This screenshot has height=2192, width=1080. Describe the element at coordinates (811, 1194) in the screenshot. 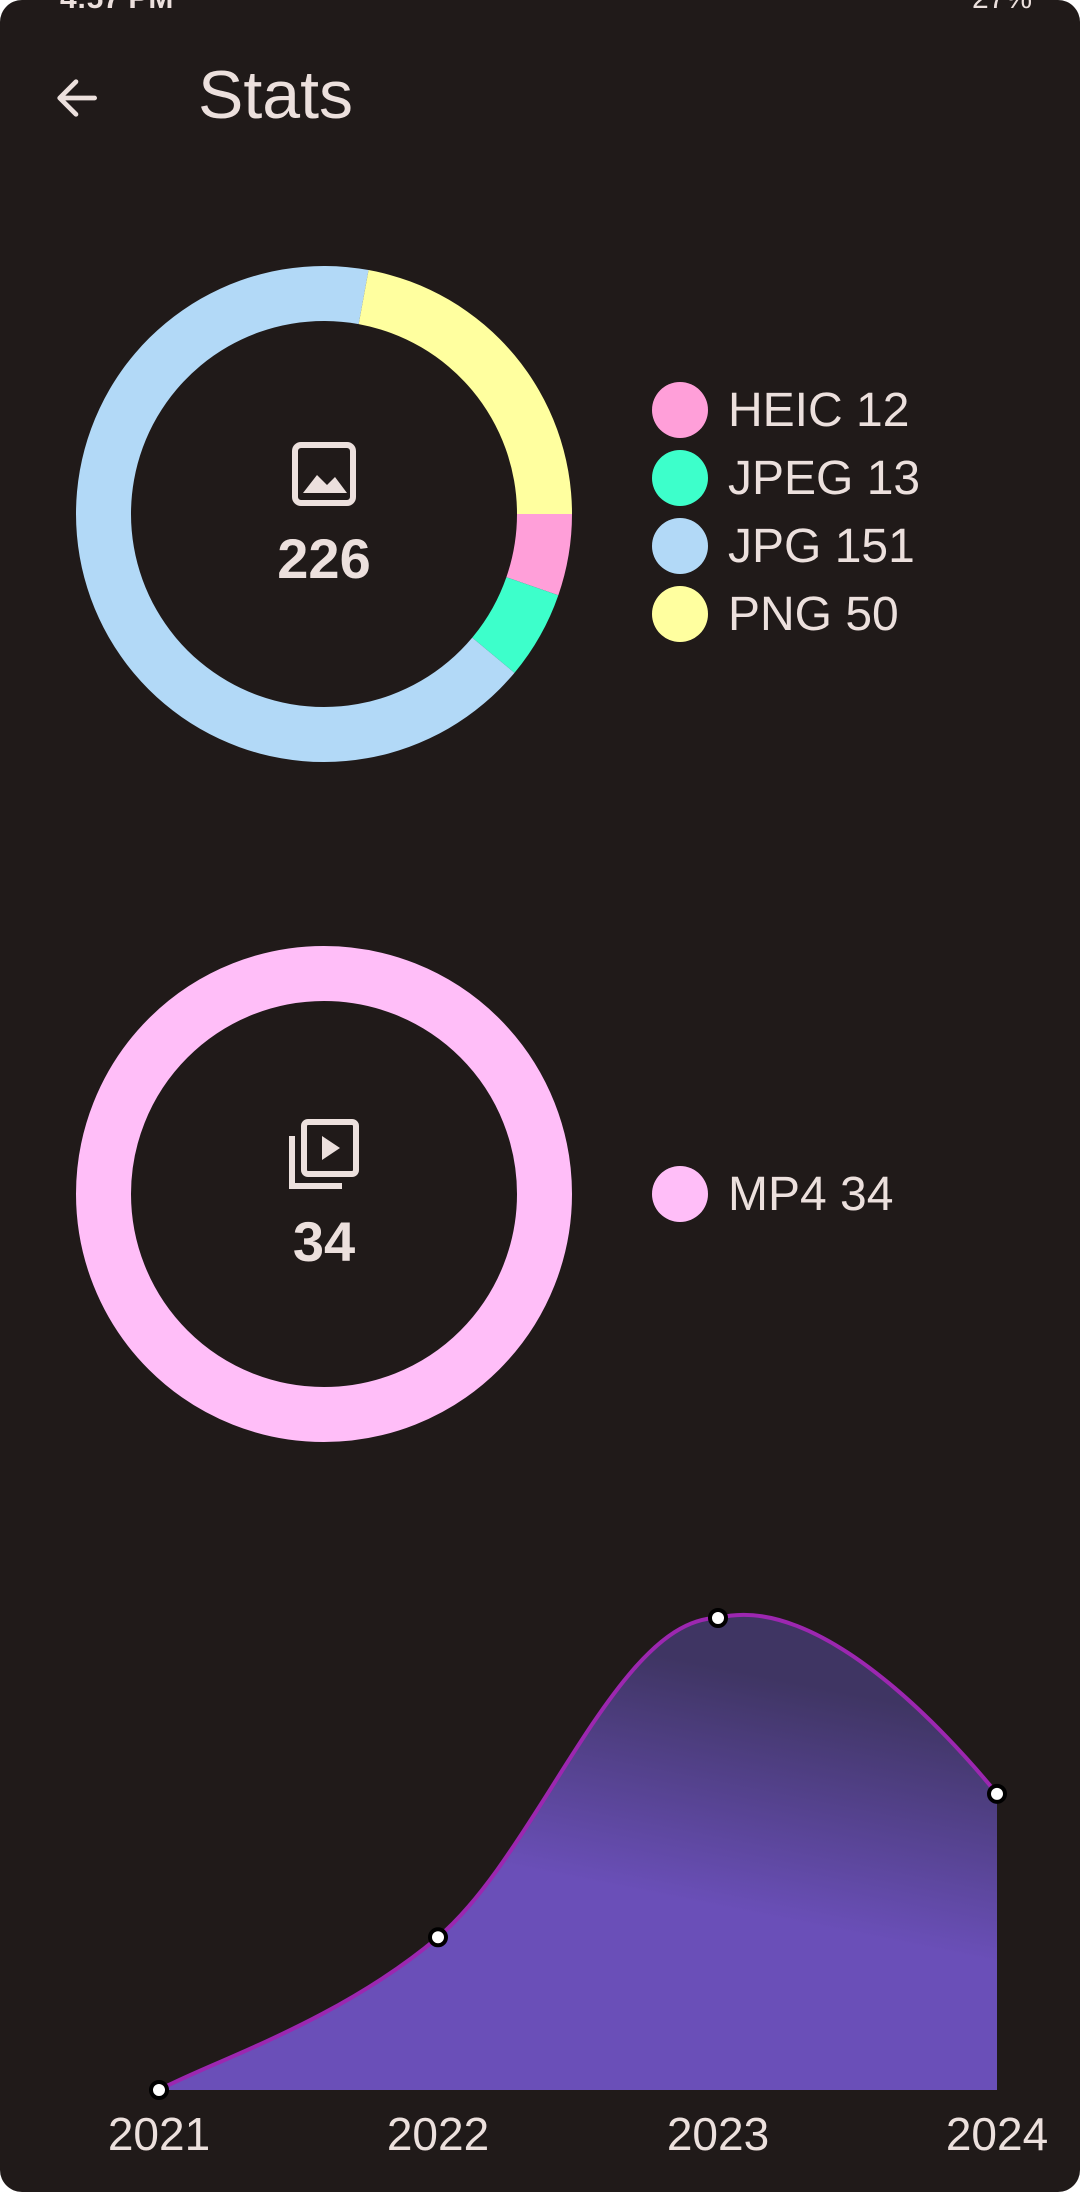

I see `legend-label: MP4 34` at that location.